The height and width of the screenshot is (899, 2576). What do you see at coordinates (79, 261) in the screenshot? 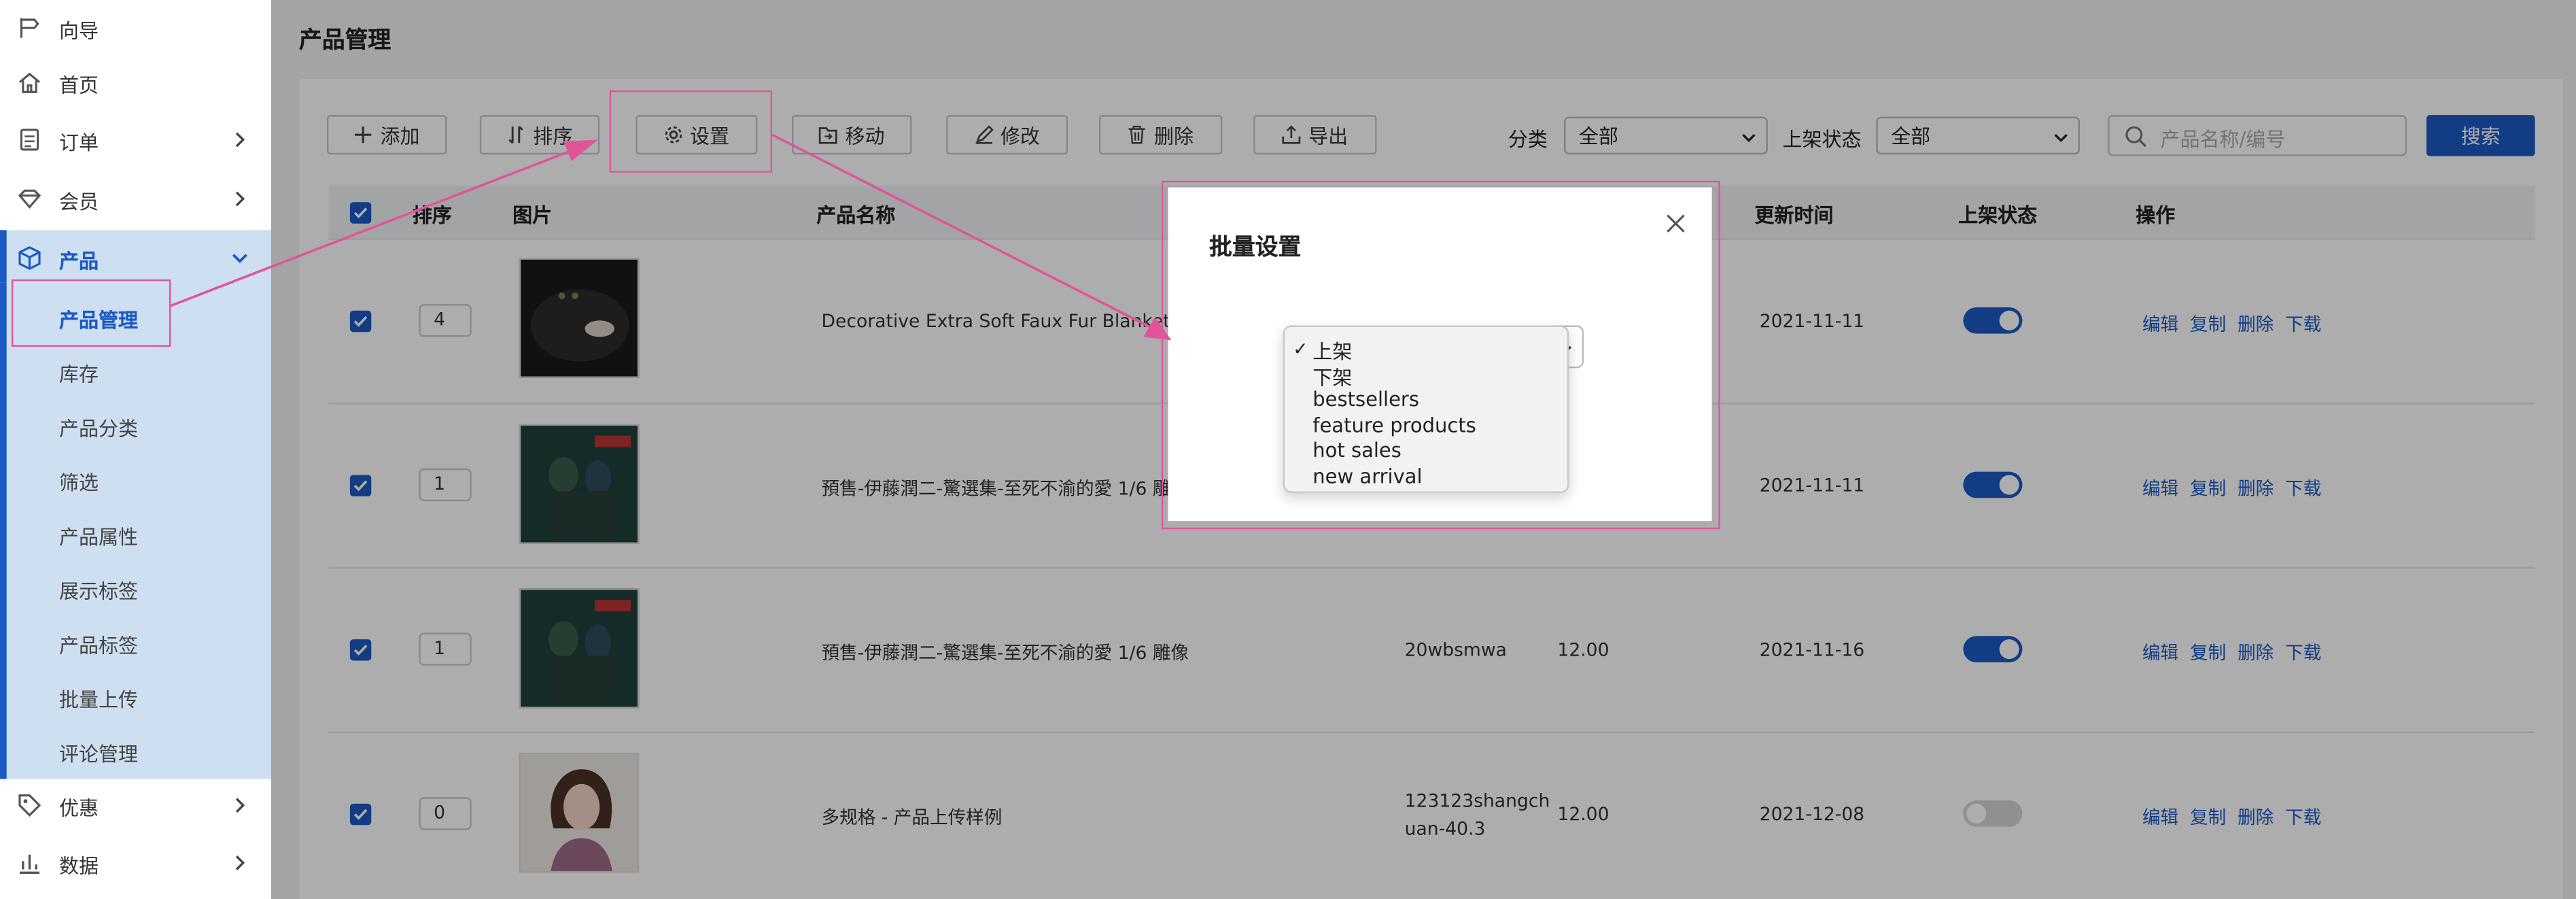
I see `nav-product-label: 产品` at bounding box center [79, 261].